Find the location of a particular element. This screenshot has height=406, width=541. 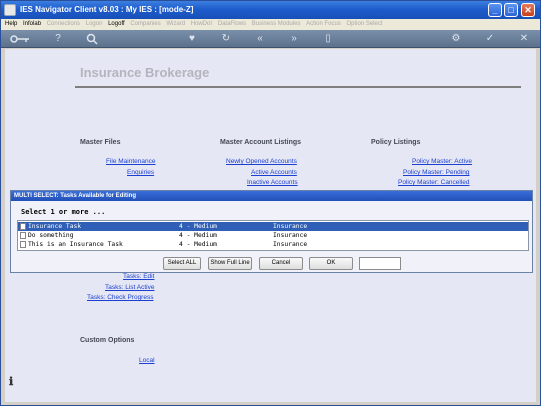

link-policy-master-pending: Policy Master: Pending is located at coordinates (436, 172).